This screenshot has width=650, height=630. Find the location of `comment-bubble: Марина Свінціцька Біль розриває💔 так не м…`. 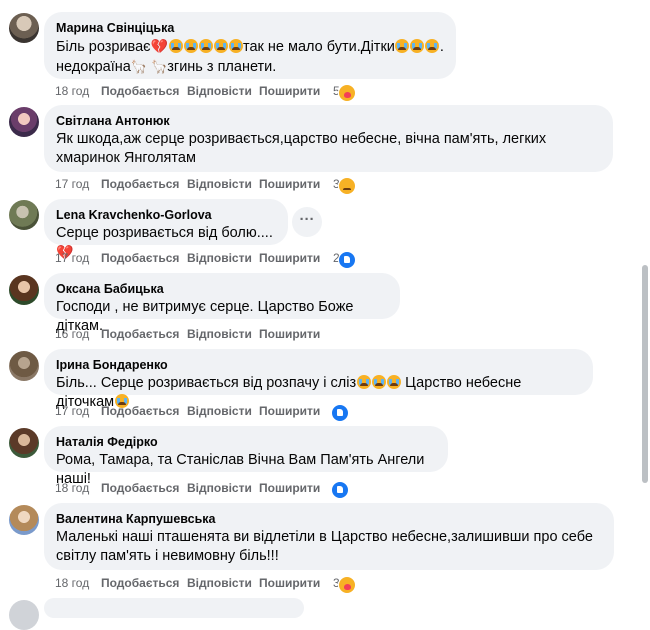

comment-bubble: Марина Свінціцька Біль розриває💔 так не м… is located at coordinates (250, 45).